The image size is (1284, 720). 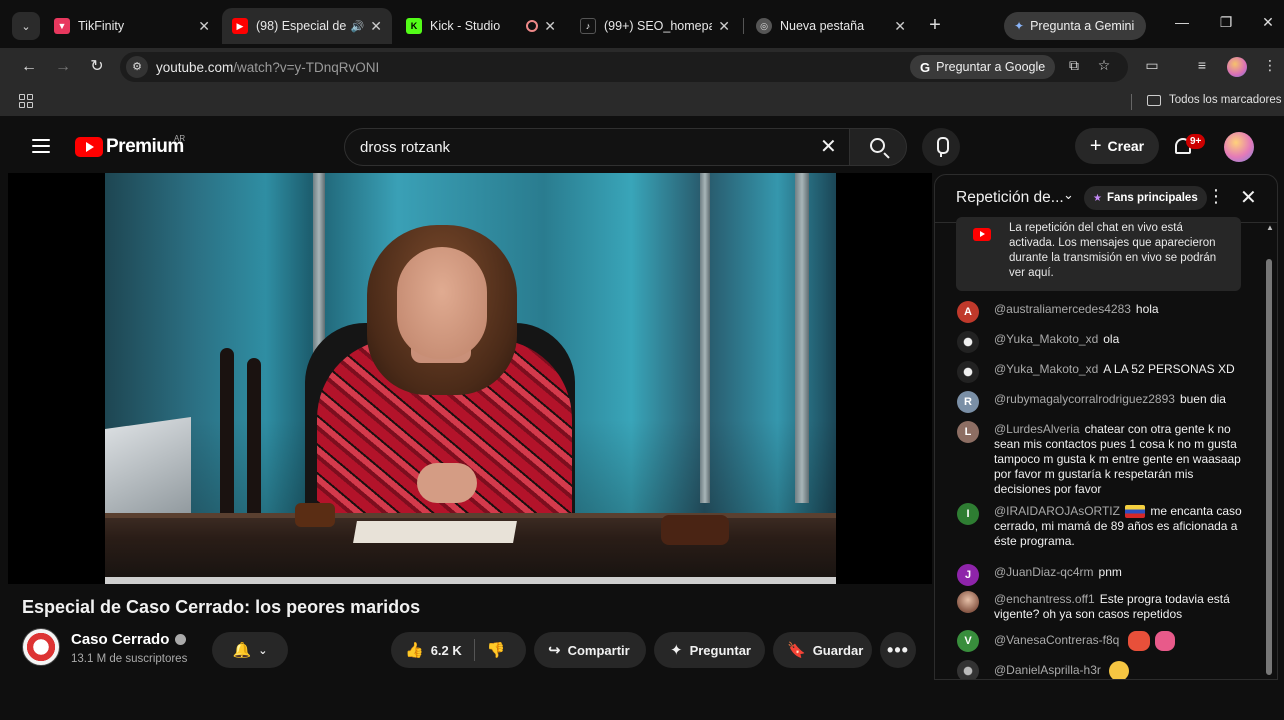 I want to click on channel-name: Caso Cerrado, so click(x=120, y=639).